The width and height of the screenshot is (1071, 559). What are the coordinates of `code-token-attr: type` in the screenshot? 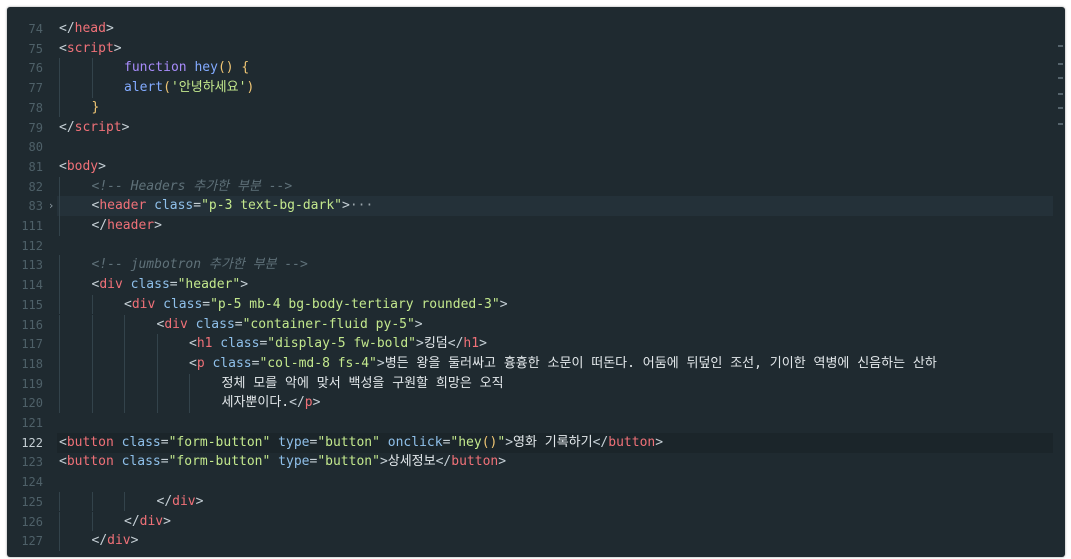 It's located at (290, 442).